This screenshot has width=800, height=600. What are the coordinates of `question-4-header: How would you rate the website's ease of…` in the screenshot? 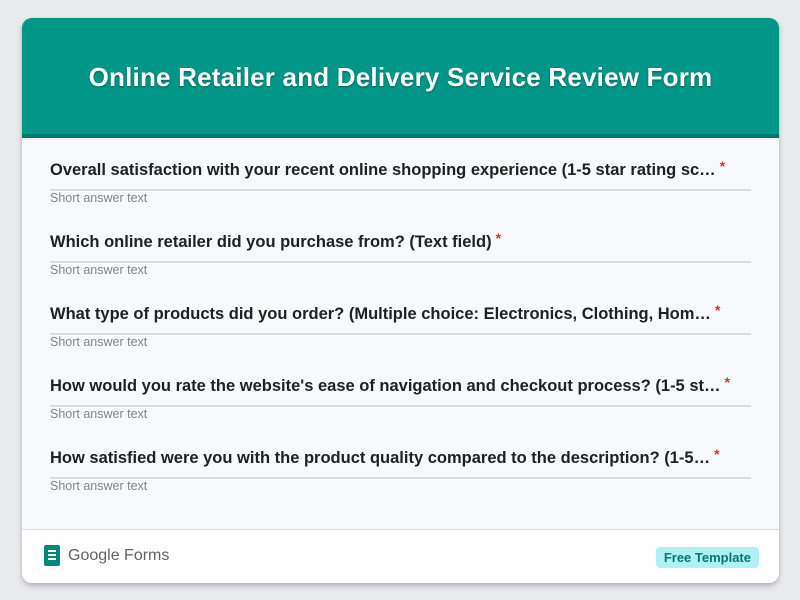 It's located at (400, 385).